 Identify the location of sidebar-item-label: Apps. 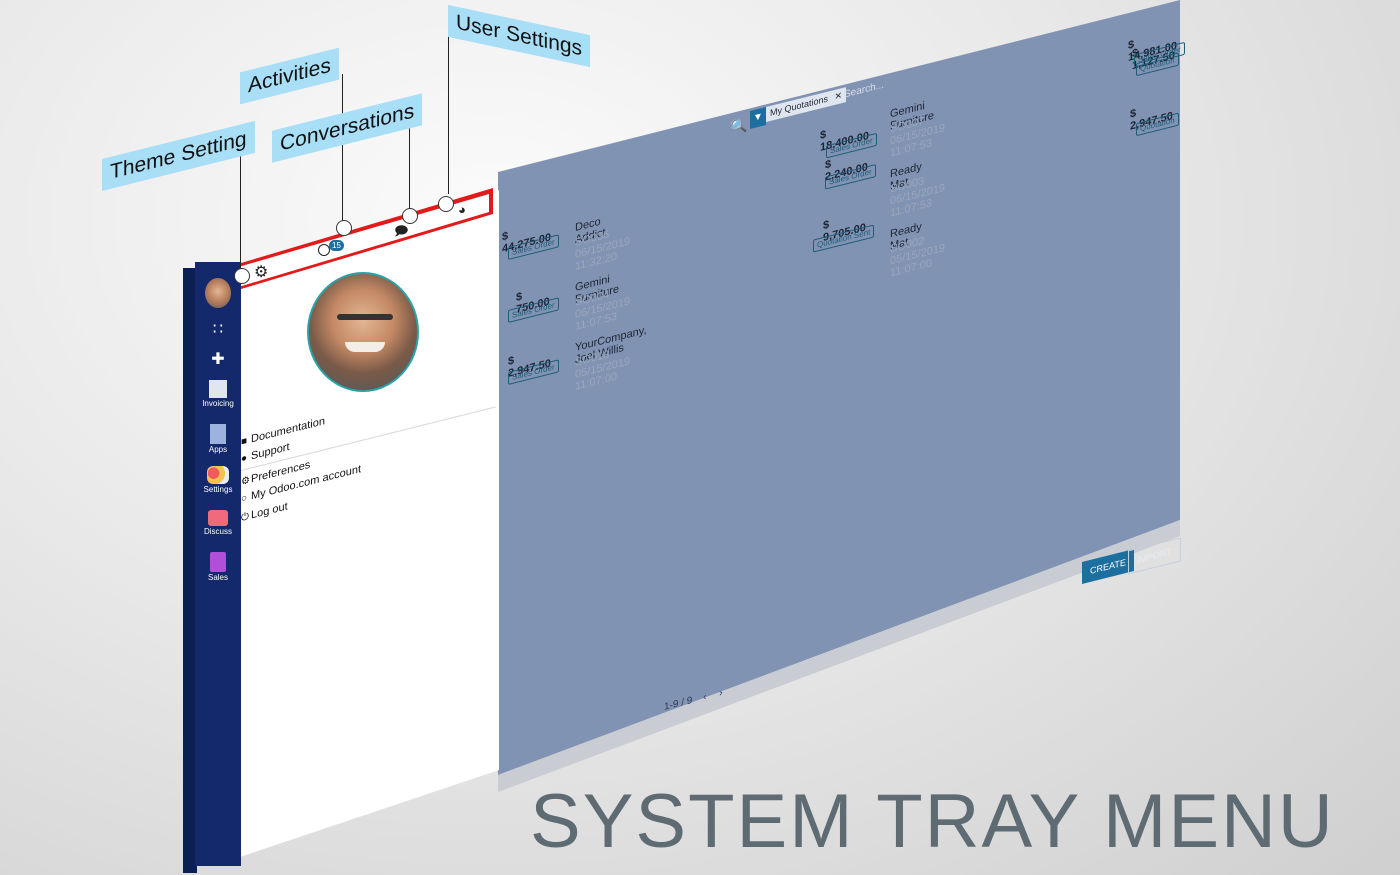
(218, 449).